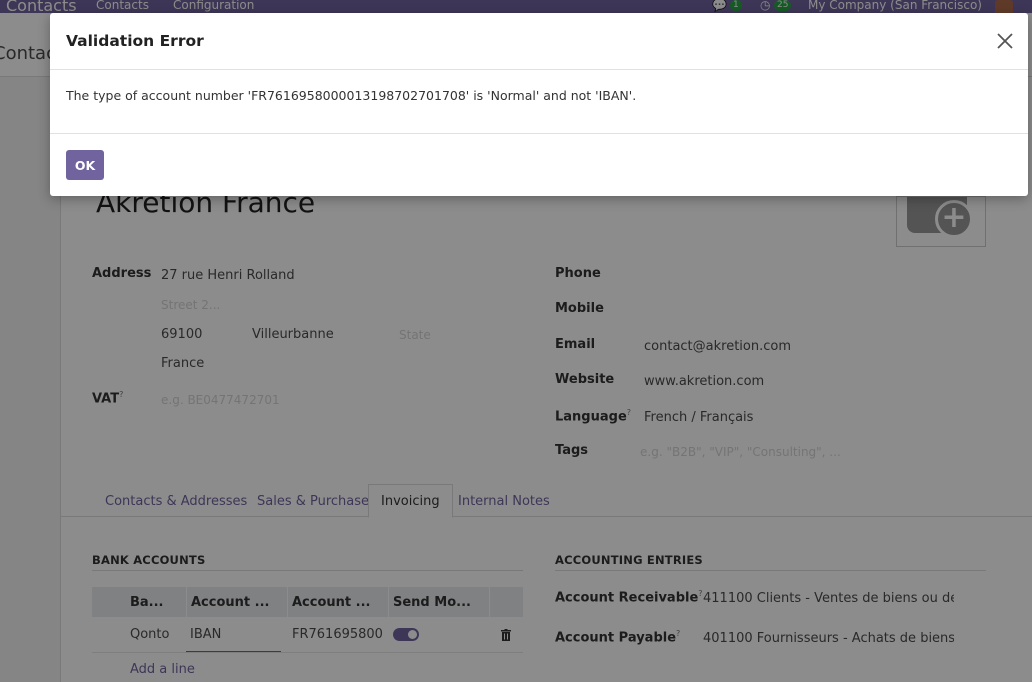  What do you see at coordinates (135, 41) in the screenshot?
I see `dialog-title: Validation Error` at bounding box center [135, 41].